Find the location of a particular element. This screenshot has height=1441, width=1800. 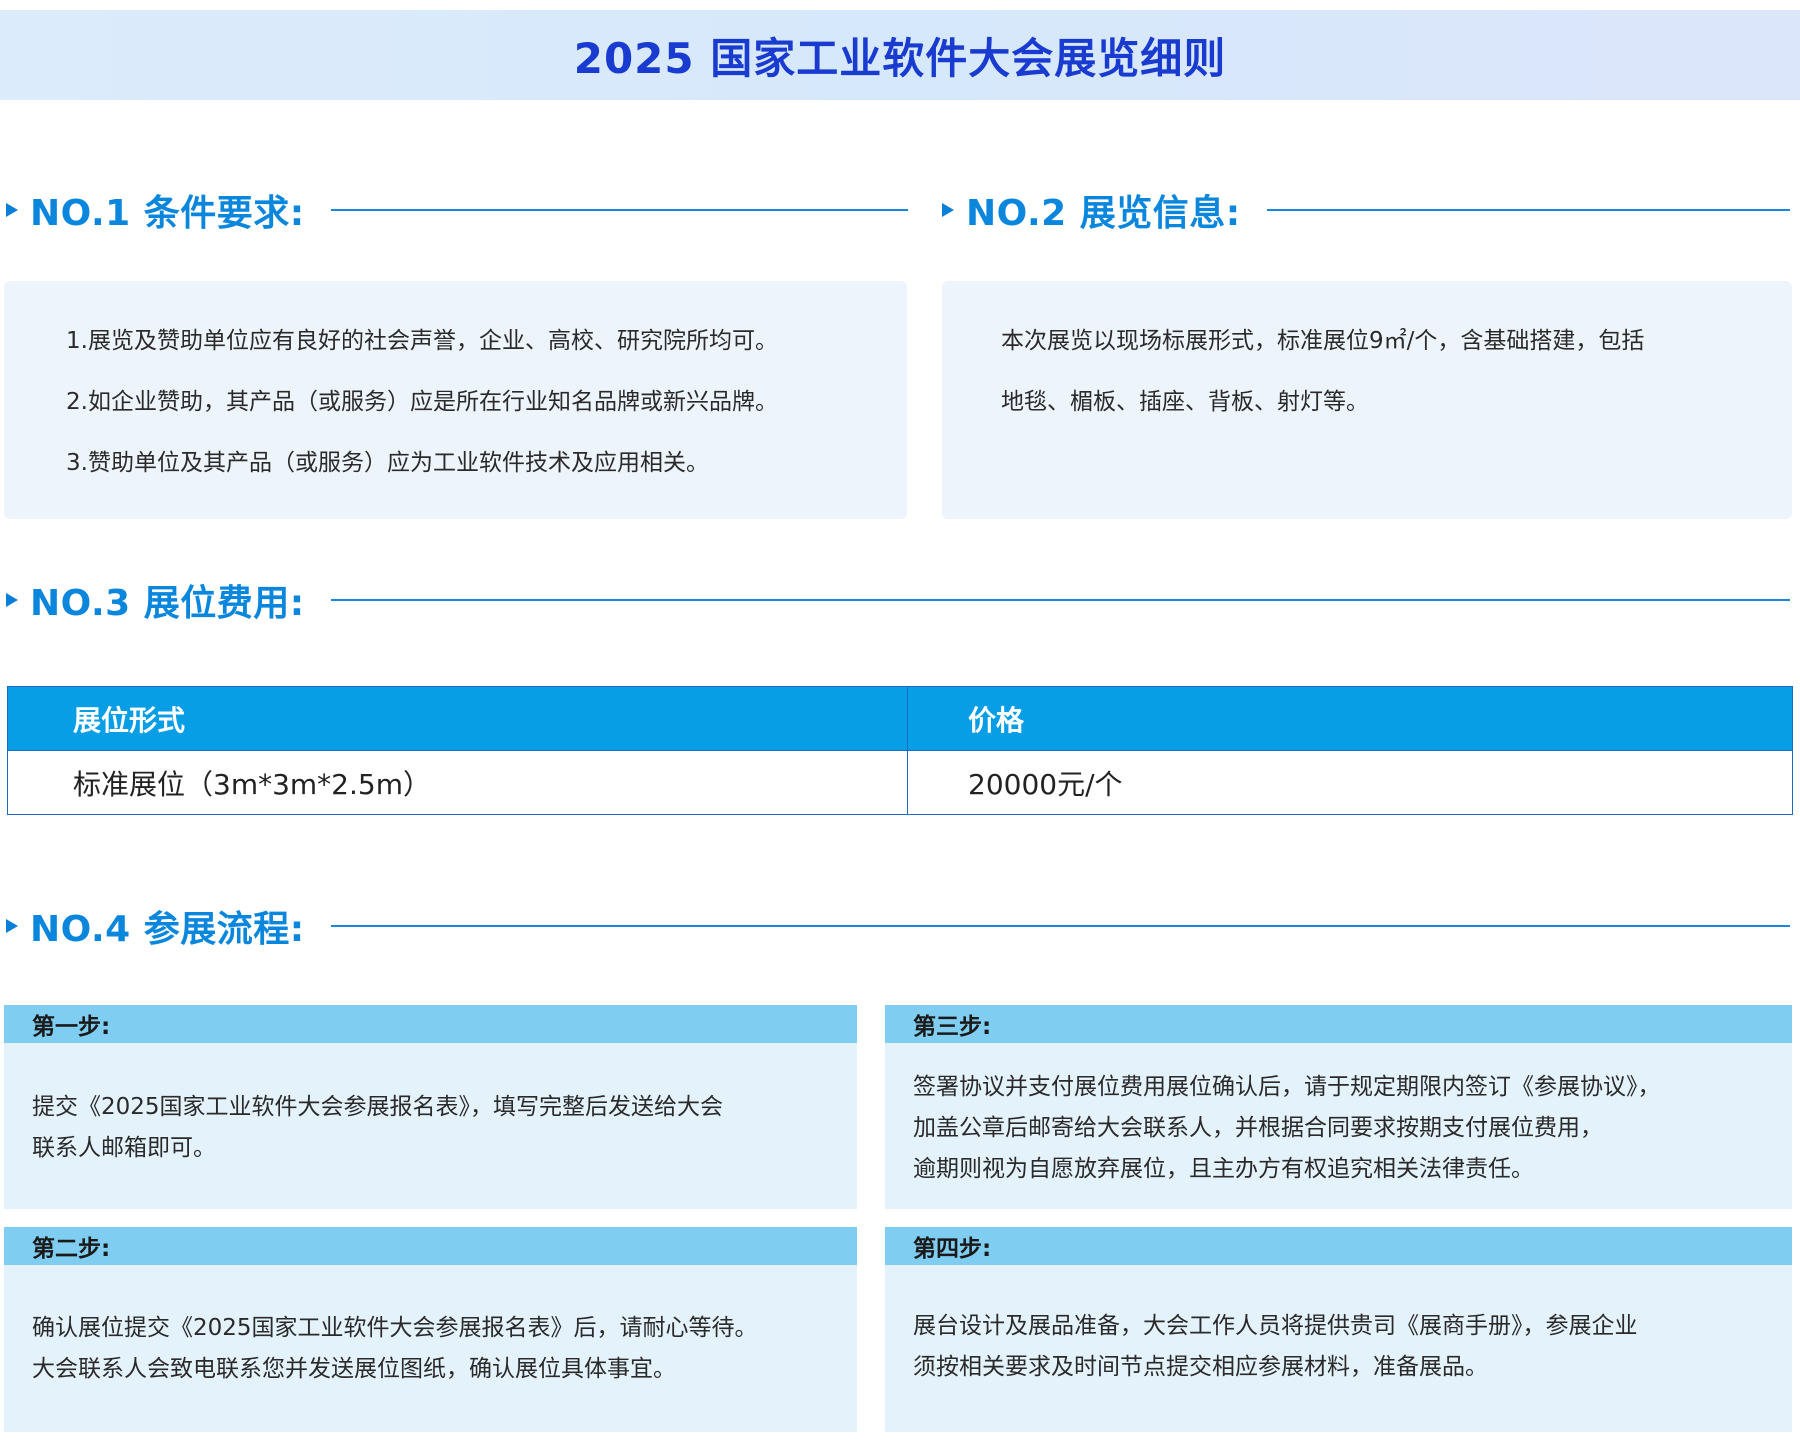

booth-fee-table: 展位形式 价格 标准展位（3m*3m*2.5m） 20000元/个 is located at coordinates (900, 750).